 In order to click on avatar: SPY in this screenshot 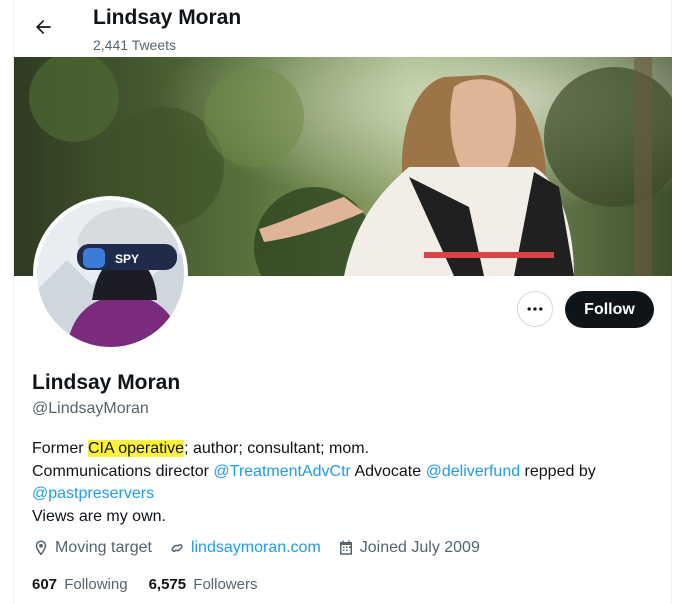, I will do `click(110, 273)`.